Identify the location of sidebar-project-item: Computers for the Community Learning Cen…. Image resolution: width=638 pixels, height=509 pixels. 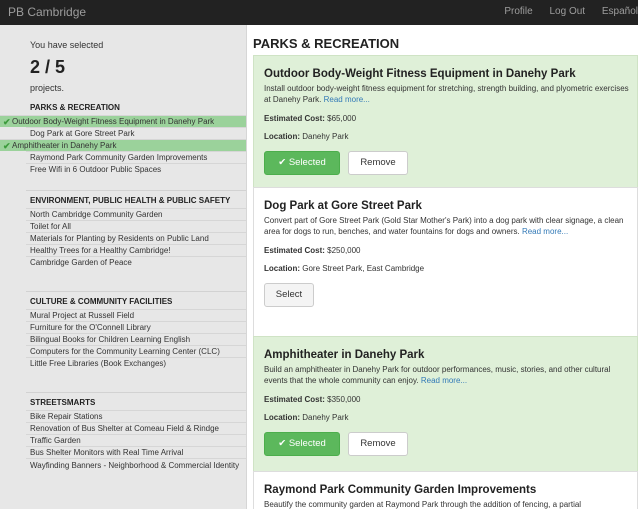
(136, 351).